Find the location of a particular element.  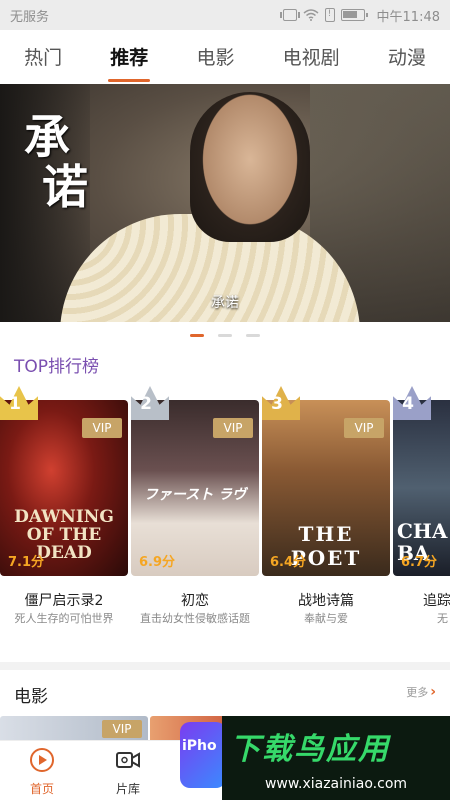

card-title: 追踪 is located at coordinates (436, 601).